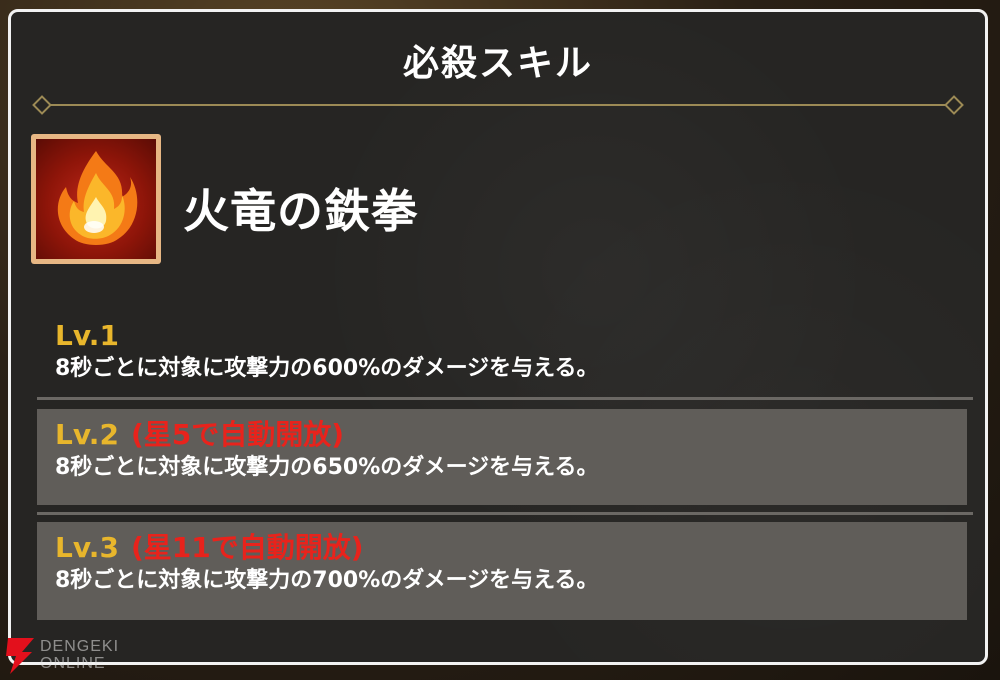 Image resolution: width=1000 pixels, height=680 pixels. I want to click on panel-title: 必殺スキル, so click(497, 63).